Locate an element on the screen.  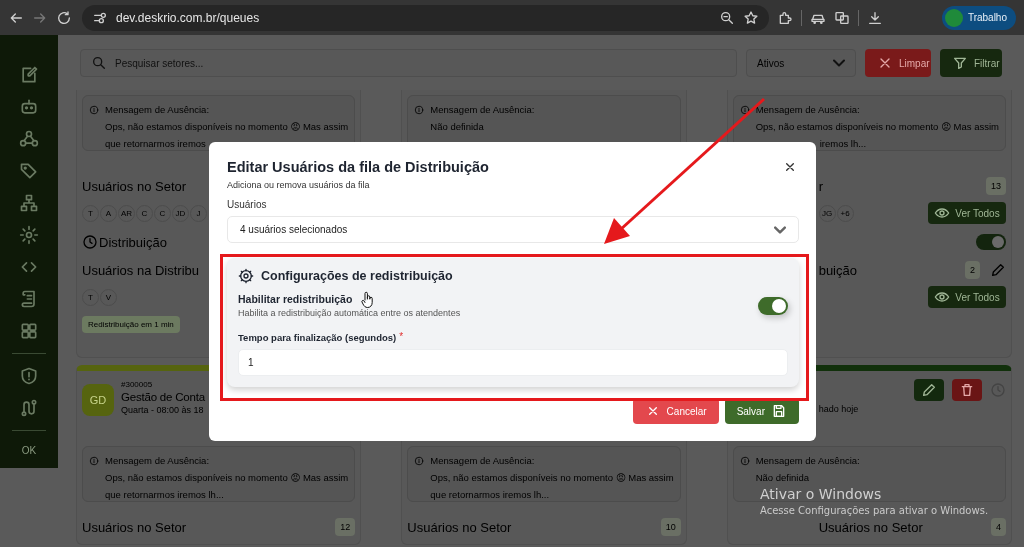
count-badge: 10 is located at coordinates (670, 527).